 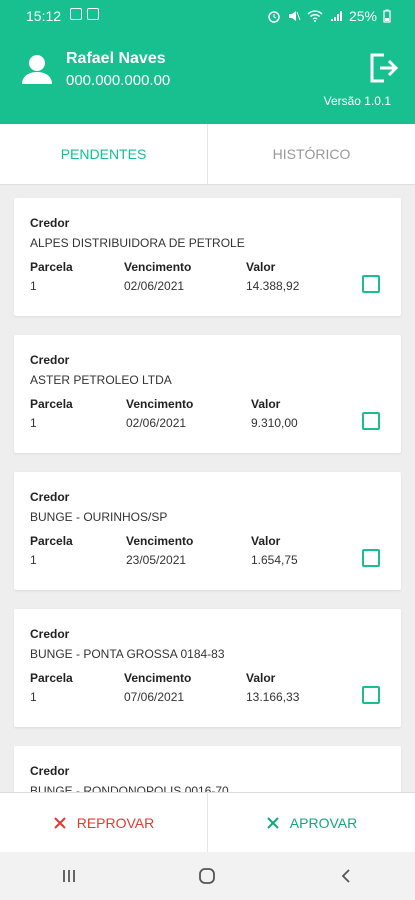 What do you see at coordinates (154, 697) in the screenshot?
I see `vencimento-value: 07/06/2021` at bounding box center [154, 697].